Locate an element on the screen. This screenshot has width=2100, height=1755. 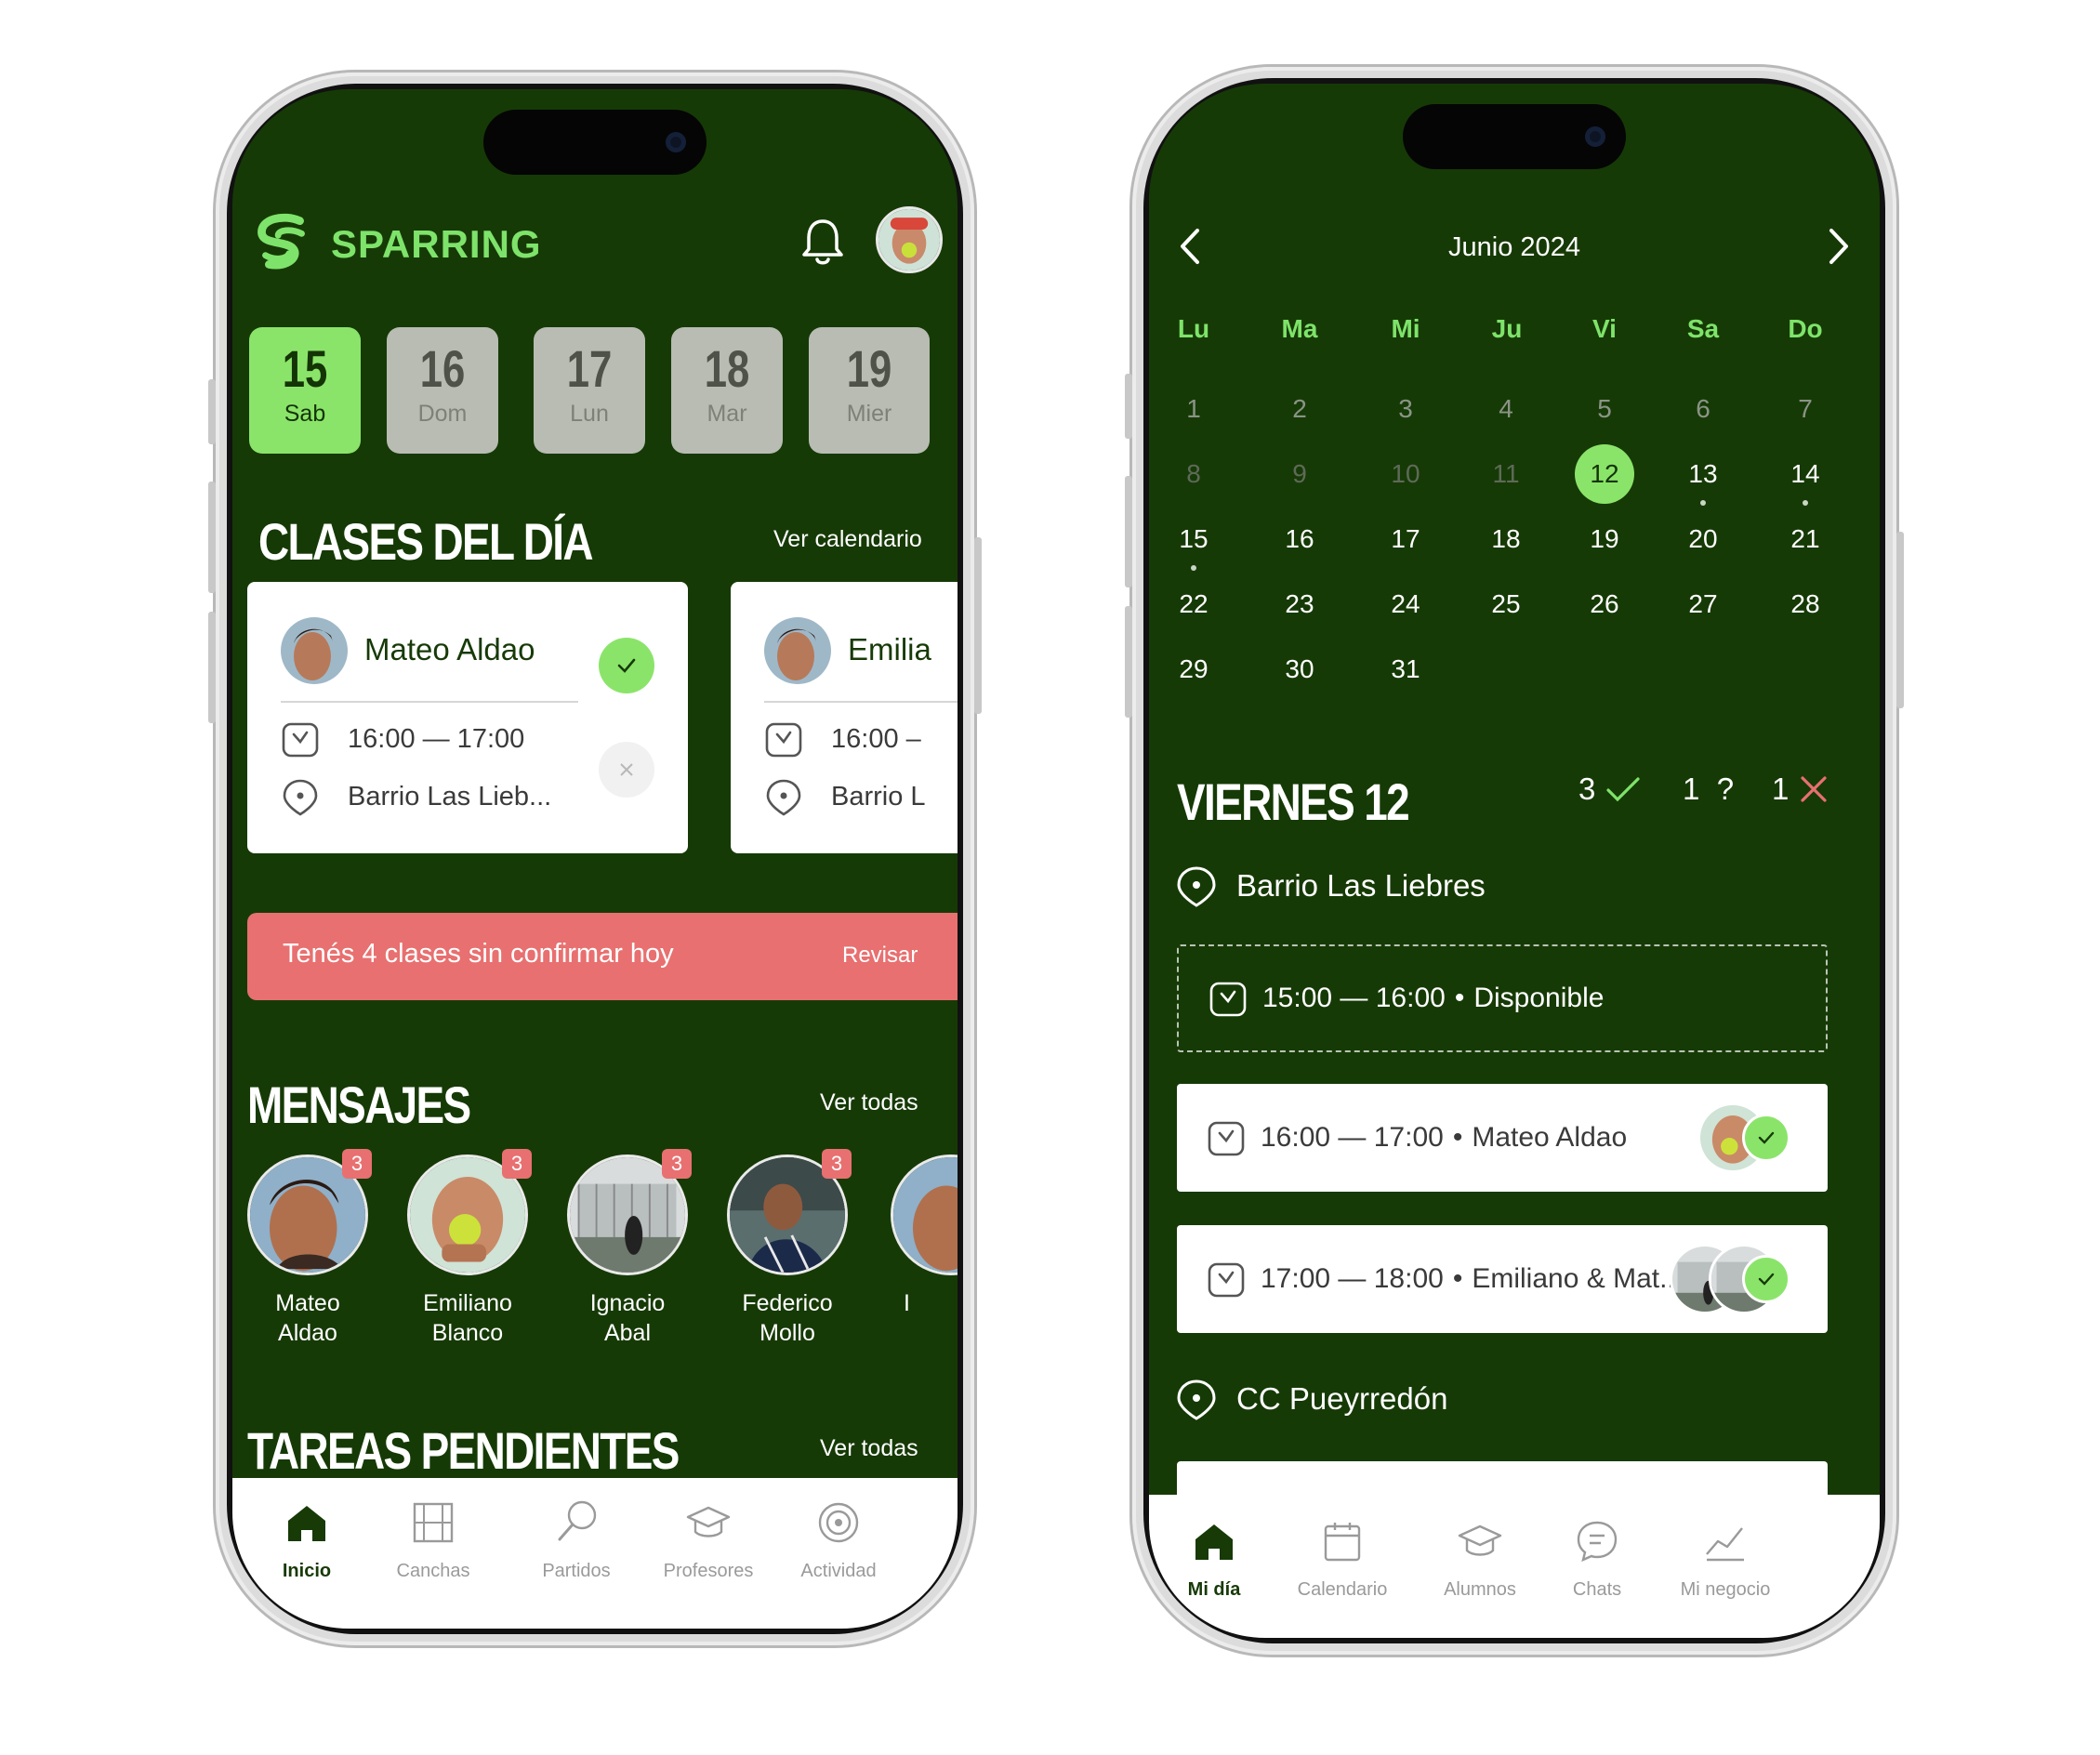
volume-down-button is located at coordinates (212, 668).